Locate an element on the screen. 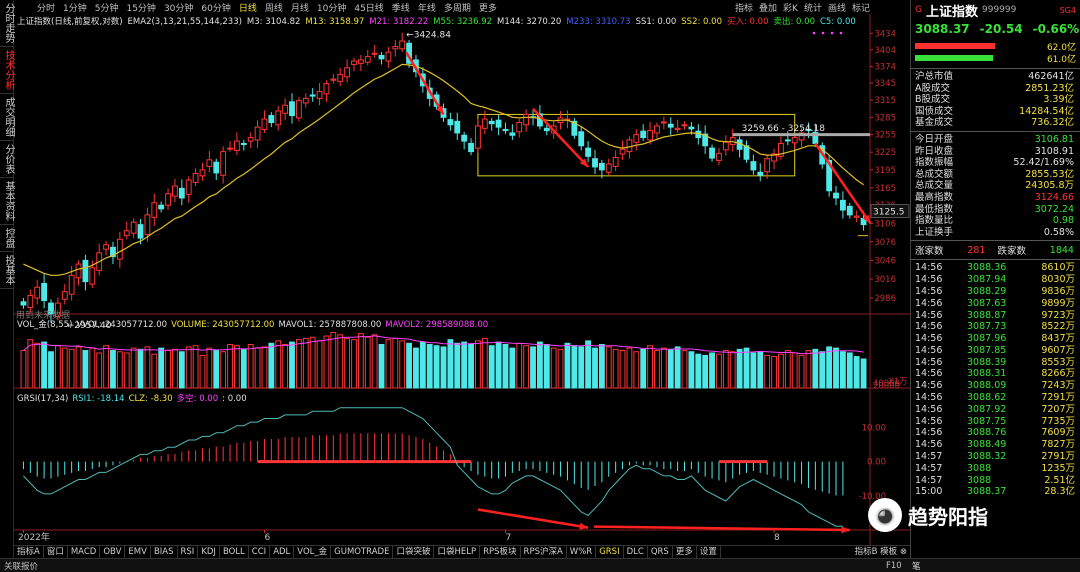 Image resolution: width=1080 pixels, height=572 pixels. trade-volume: 8522万 is located at coordinates (1058, 327).